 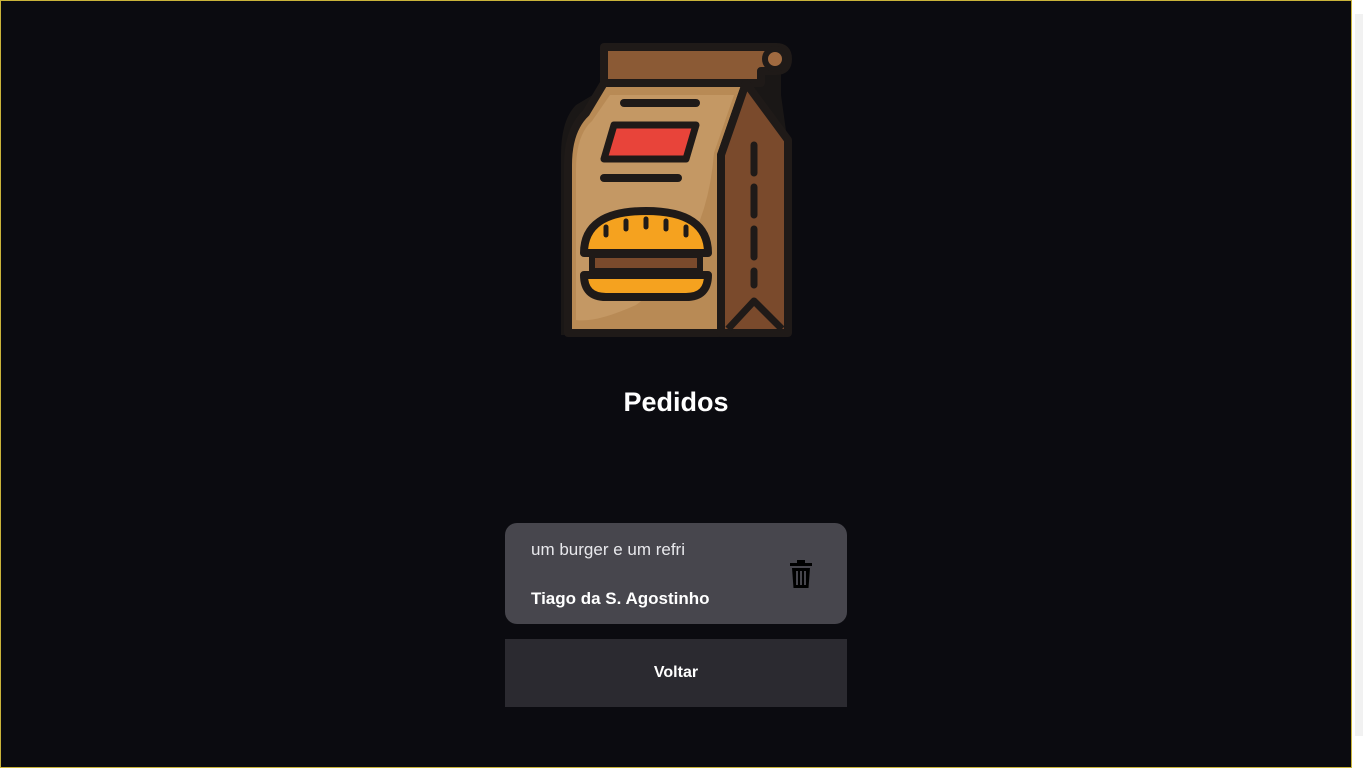 What do you see at coordinates (676, 673) in the screenshot?
I see `back-button: Voltar` at bounding box center [676, 673].